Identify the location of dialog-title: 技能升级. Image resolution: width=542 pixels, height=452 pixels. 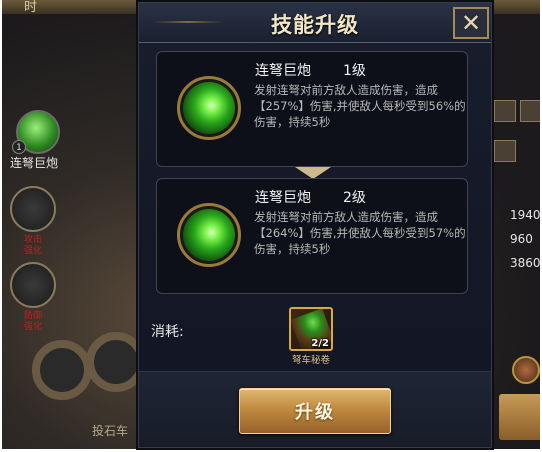
(315, 25).